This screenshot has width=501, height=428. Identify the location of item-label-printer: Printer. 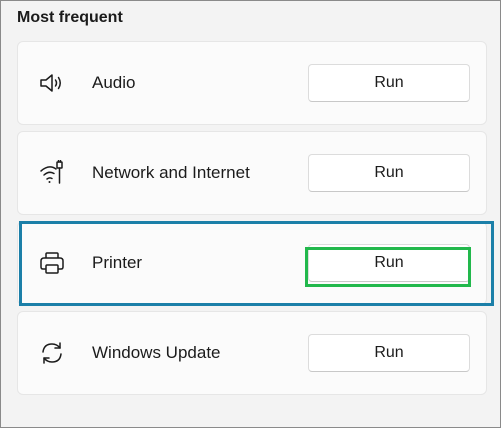
(117, 262).